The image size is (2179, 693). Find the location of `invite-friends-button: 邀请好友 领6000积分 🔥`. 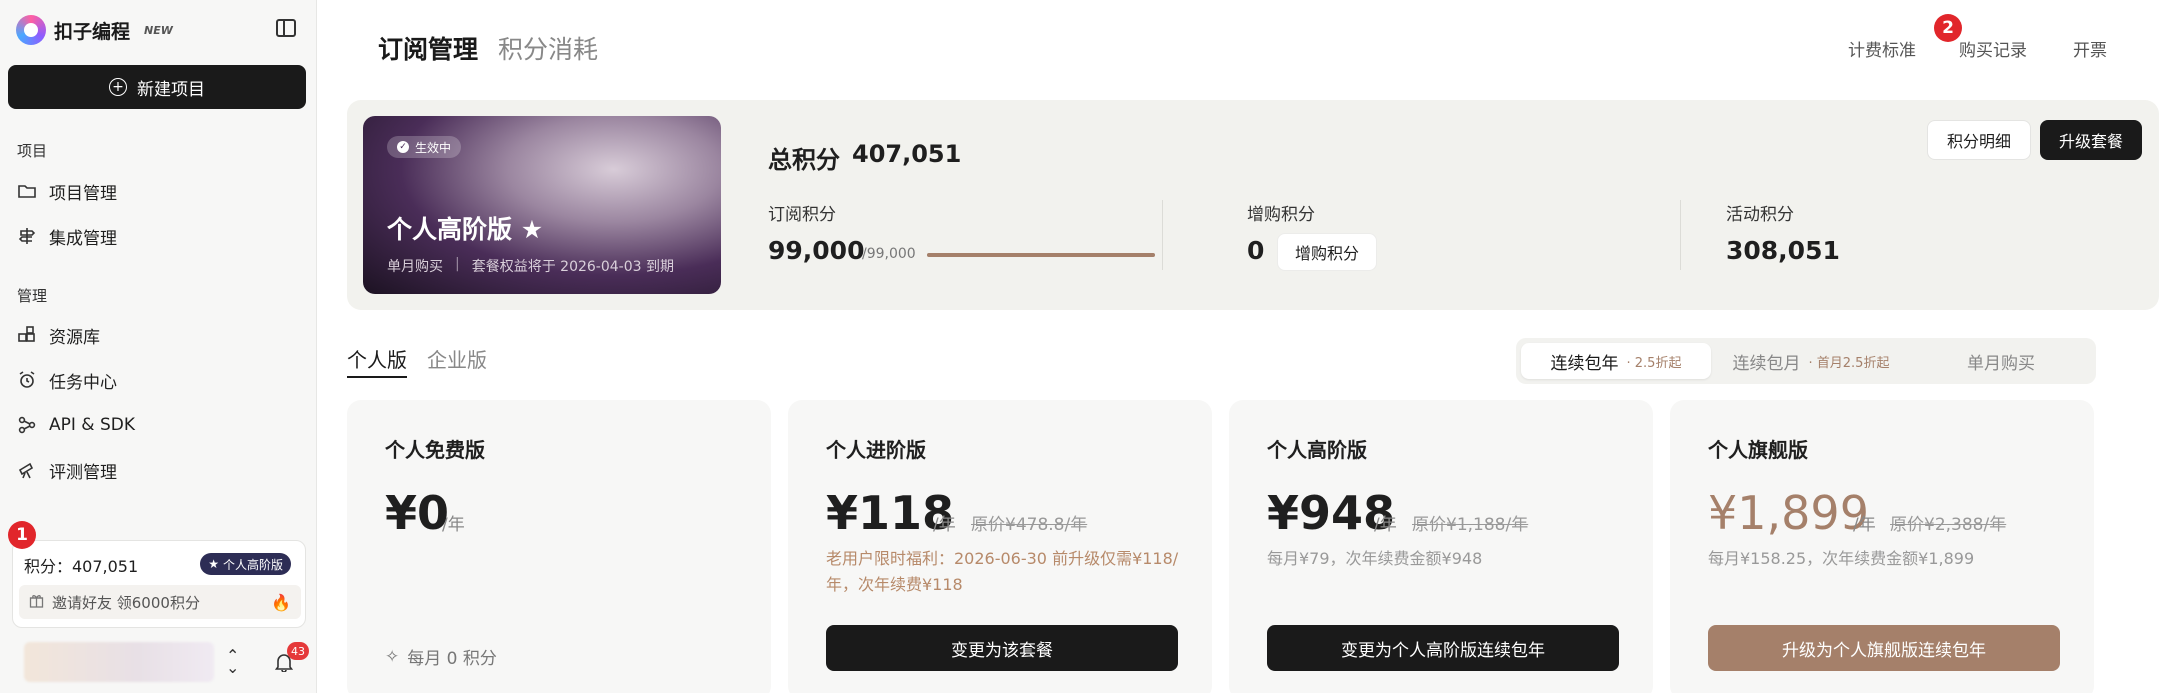

invite-friends-button: 邀请好友 领6000积分 🔥 is located at coordinates (160, 602).